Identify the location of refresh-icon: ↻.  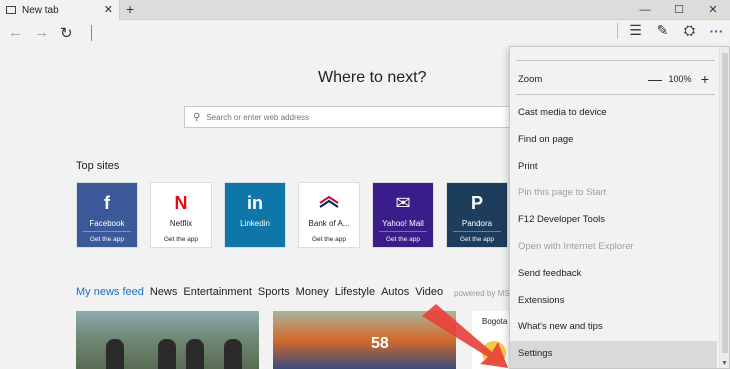
(66, 33).